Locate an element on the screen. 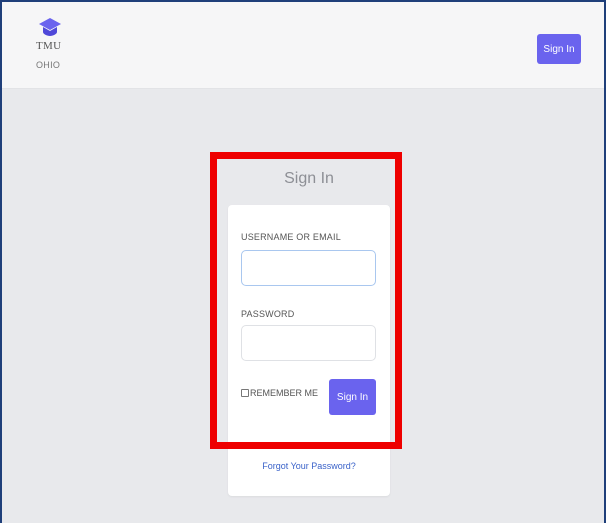 This screenshot has height=523, width=610. remember-me-label: REMEMBER ME is located at coordinates (284, 393).